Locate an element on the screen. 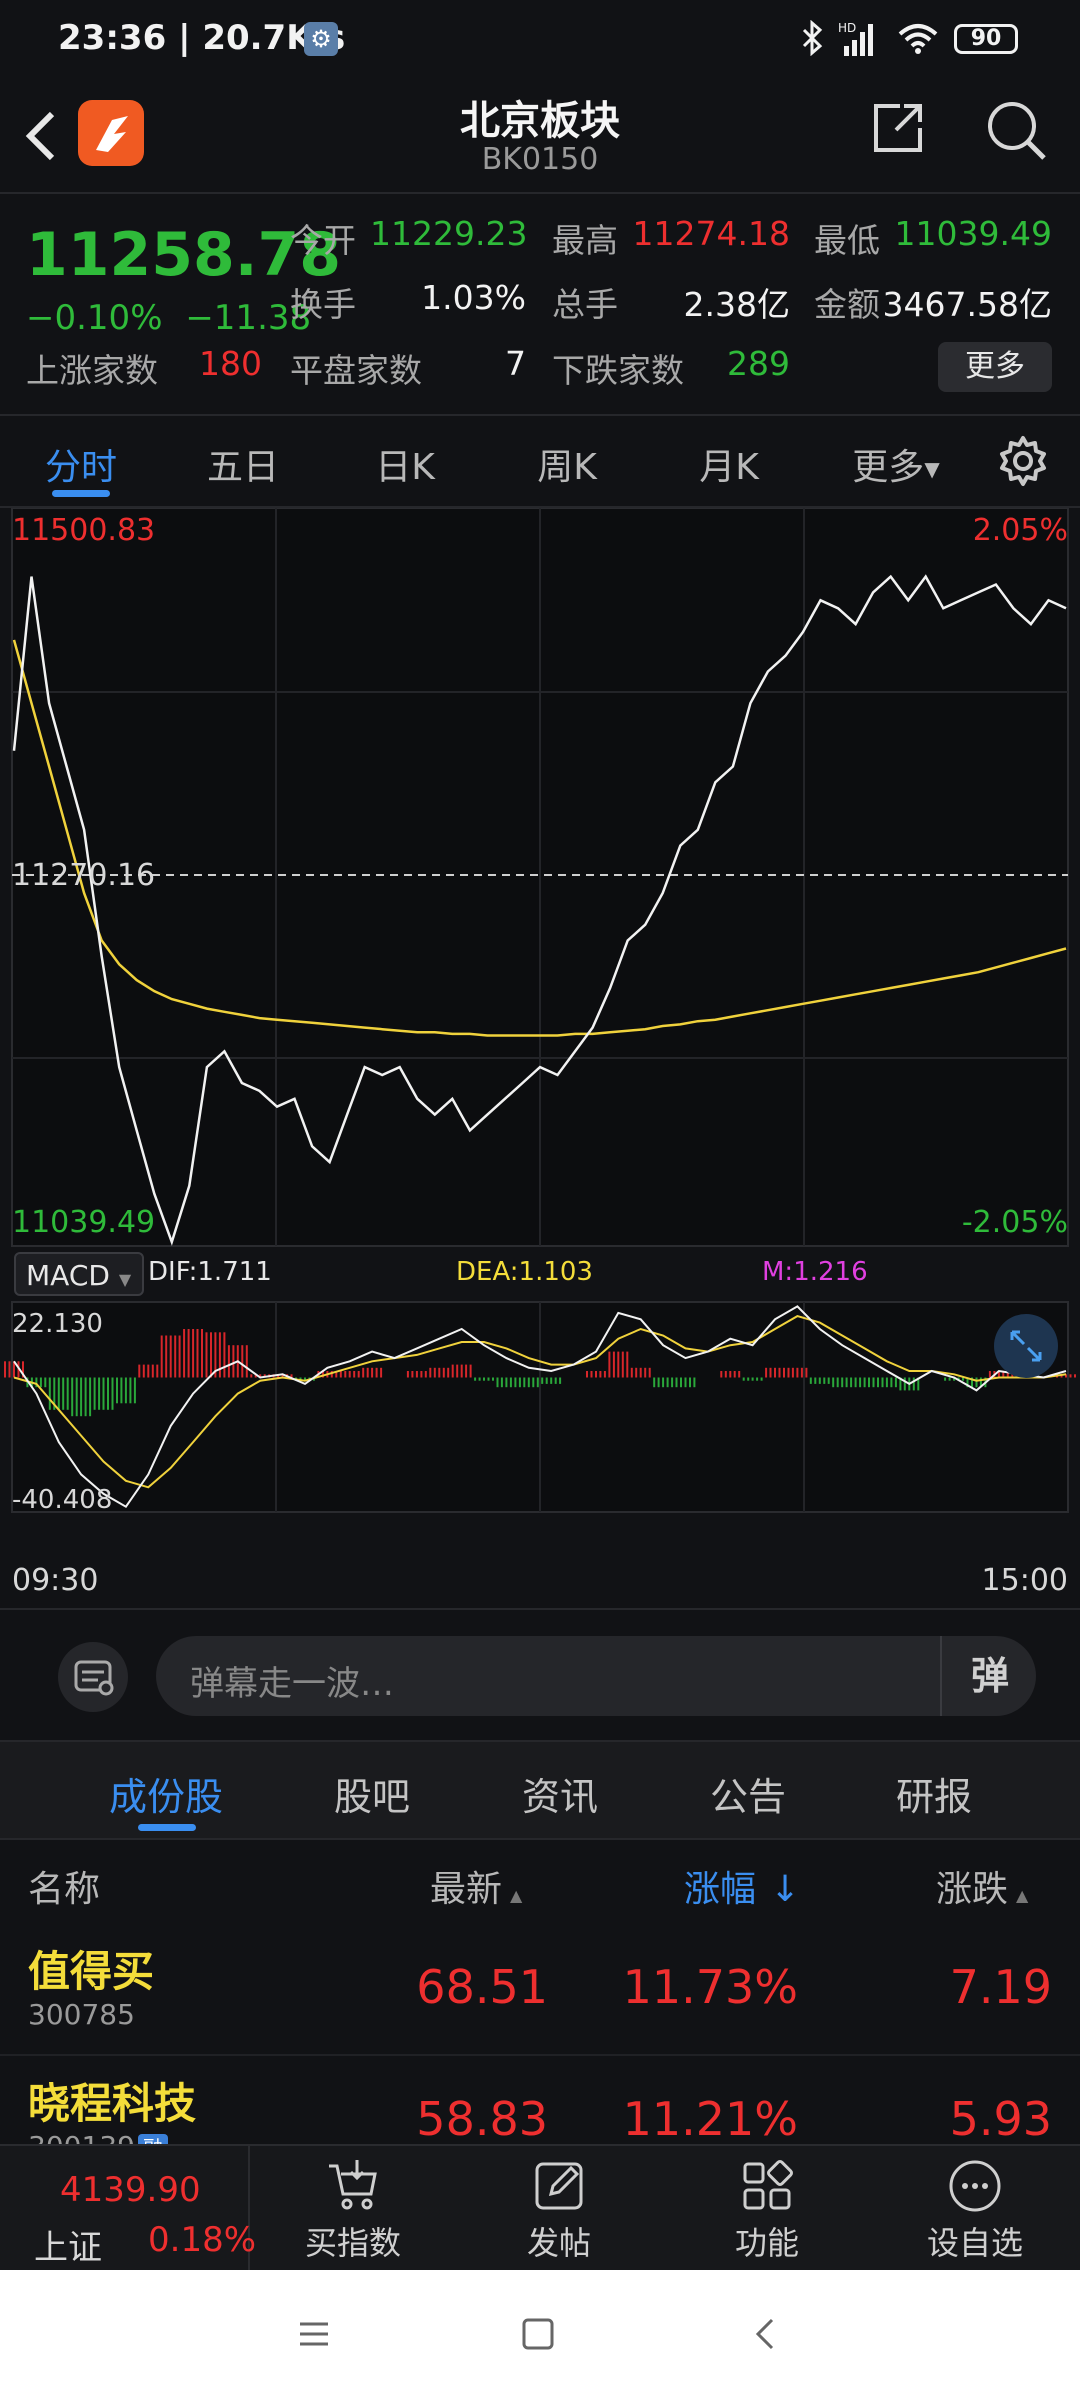  grid-icon is located at coordinates (767, 2187).